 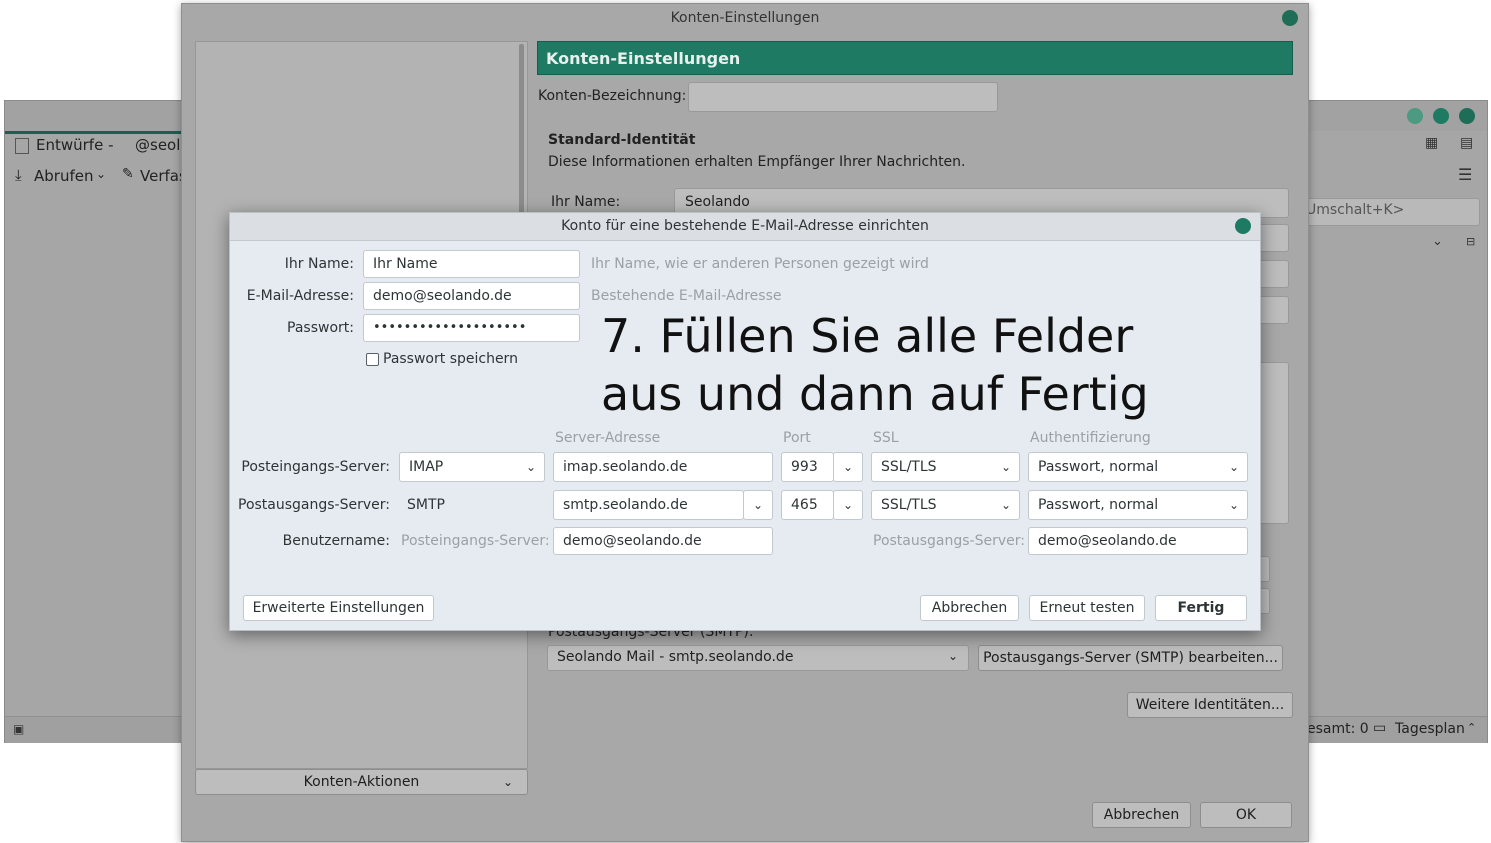 What do you see at coordinates (622, 140) in the screenshot?
I see `identity-title: Standard-Identität` at bounding box center [622, 140].